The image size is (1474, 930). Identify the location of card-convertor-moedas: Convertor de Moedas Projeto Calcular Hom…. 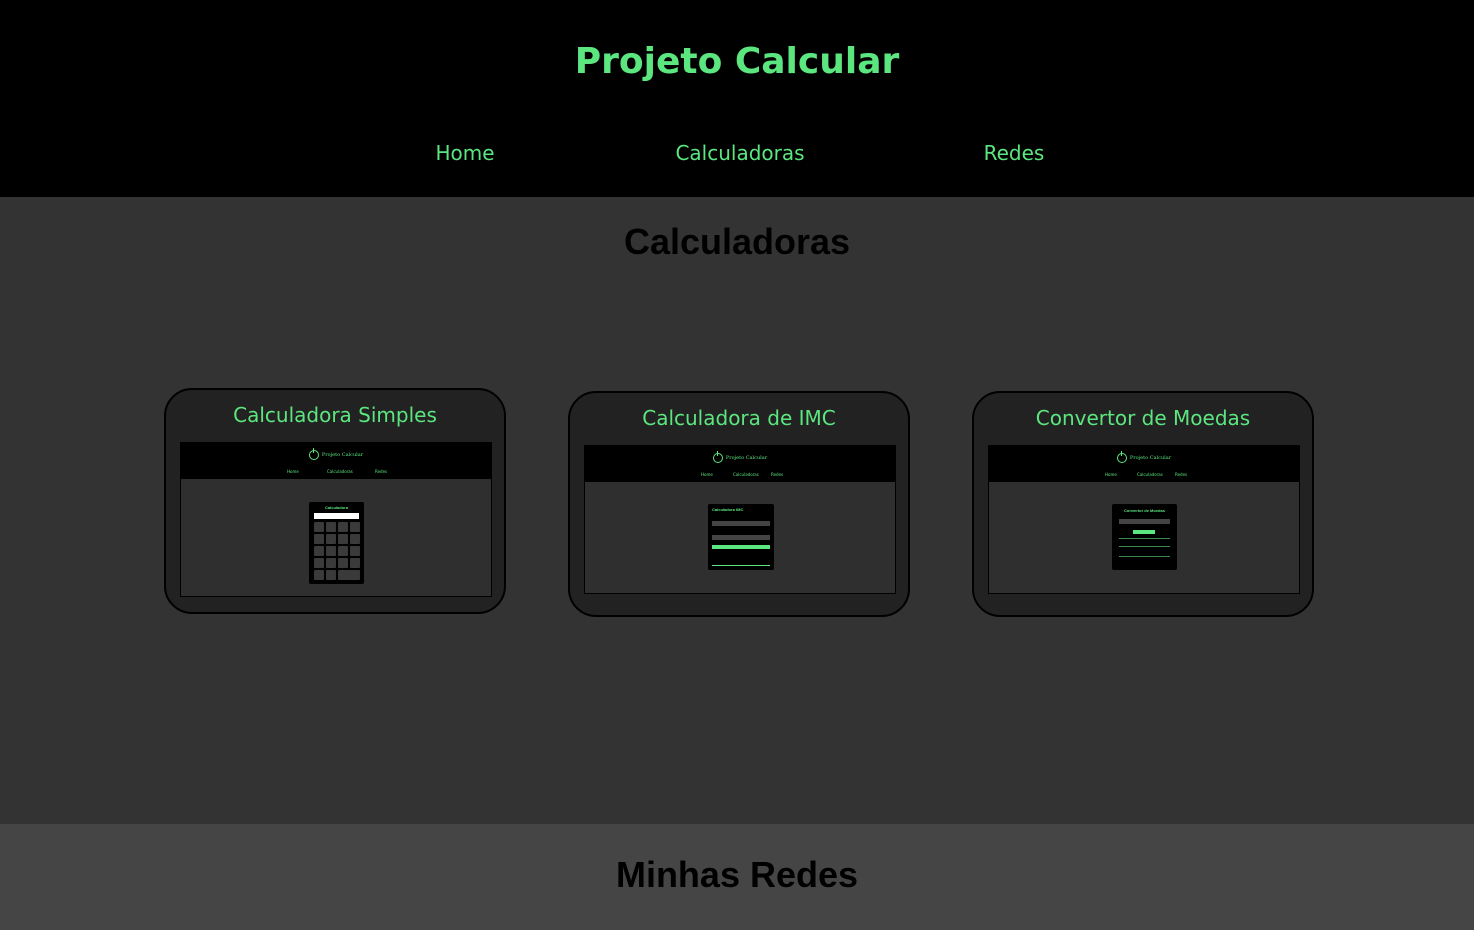
(1143, 504).